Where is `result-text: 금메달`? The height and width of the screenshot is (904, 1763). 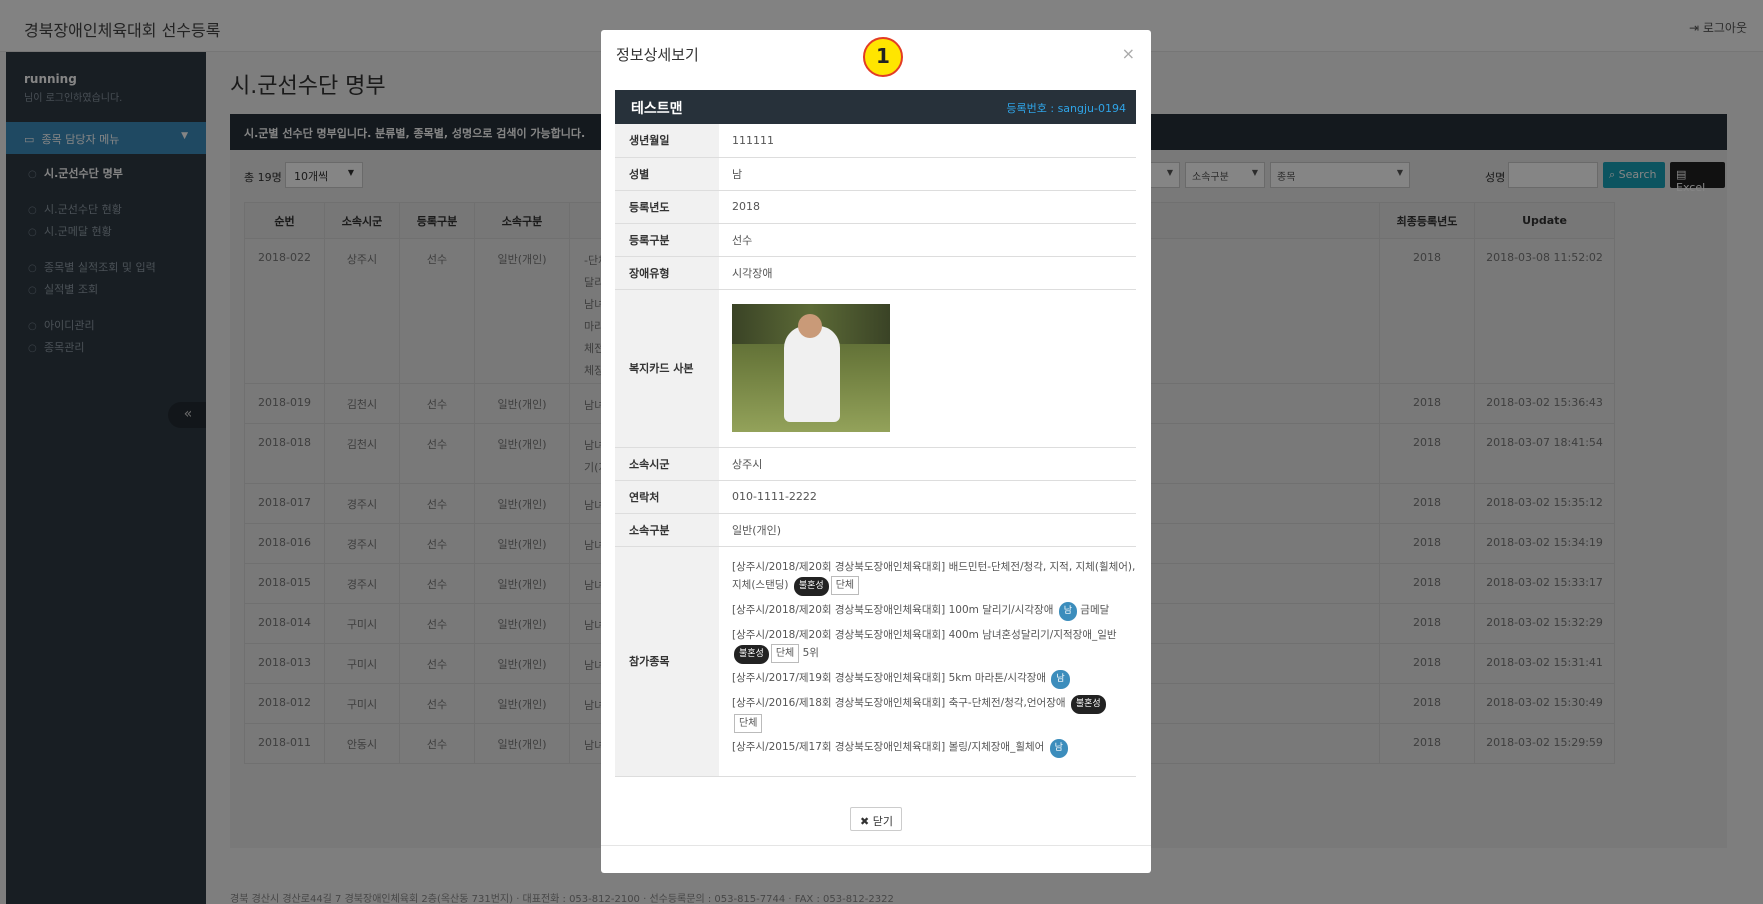 result-text: 금메달 is located at coordinates (1093, 609).